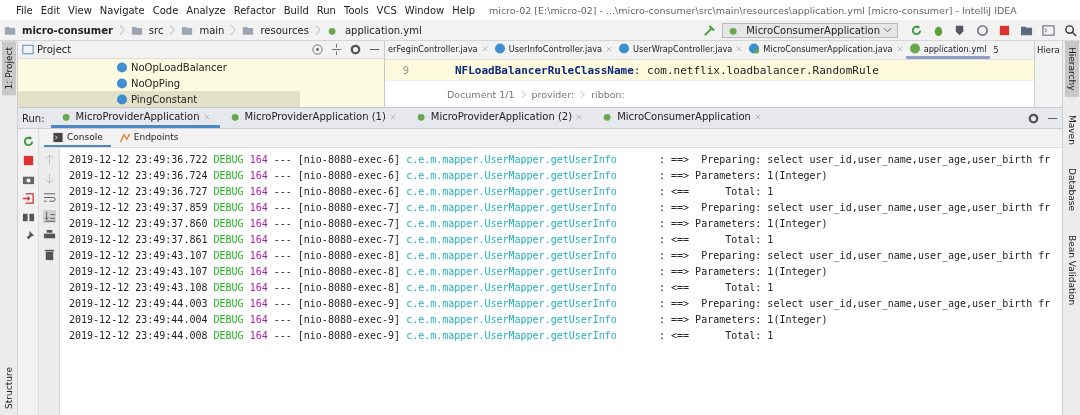  Describe the element at coordinates (383, 30) in the screenshot. I see `breadcrumb-item: application.yml` at that location.